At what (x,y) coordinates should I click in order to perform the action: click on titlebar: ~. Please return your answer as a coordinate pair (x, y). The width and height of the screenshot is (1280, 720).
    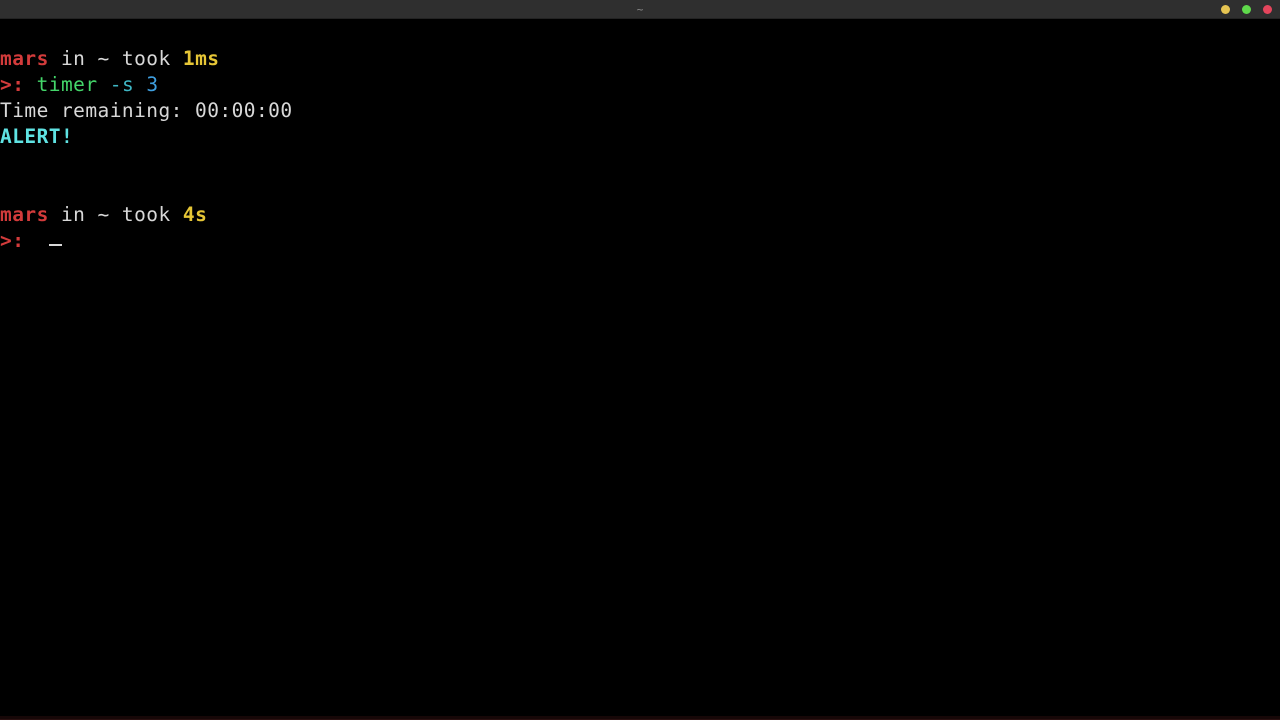
    Looking at the image, I should click on (640, 9).